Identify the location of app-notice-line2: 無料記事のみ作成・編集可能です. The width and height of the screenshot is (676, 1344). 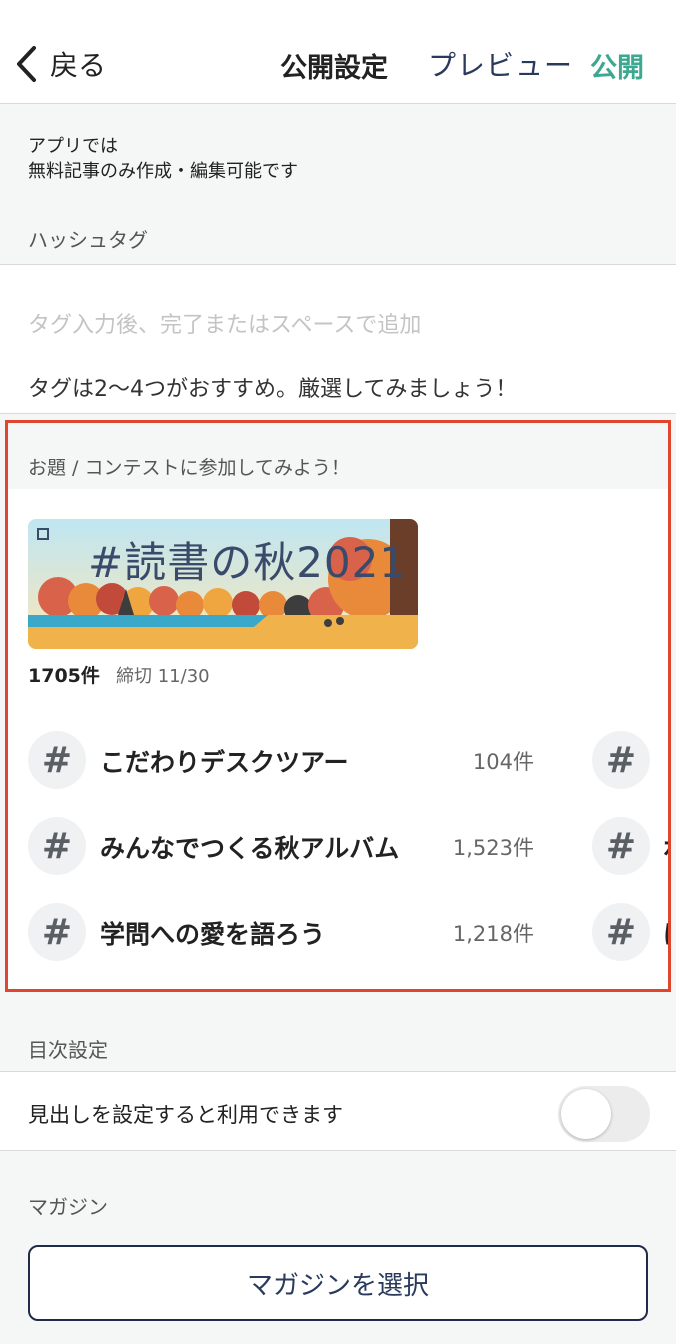
(163, 171).